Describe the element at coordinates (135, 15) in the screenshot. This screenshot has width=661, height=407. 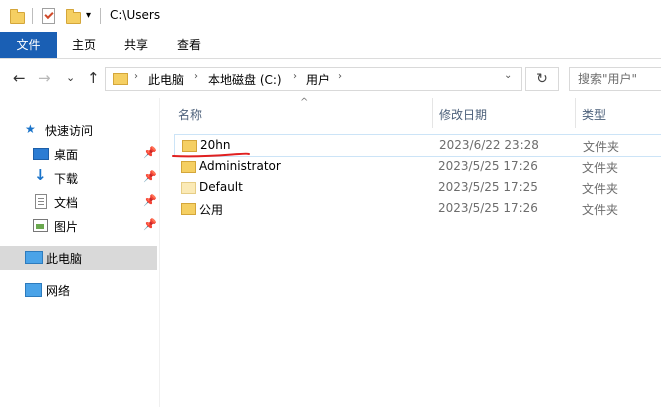
I see `window-title: C:\Users` at that location.